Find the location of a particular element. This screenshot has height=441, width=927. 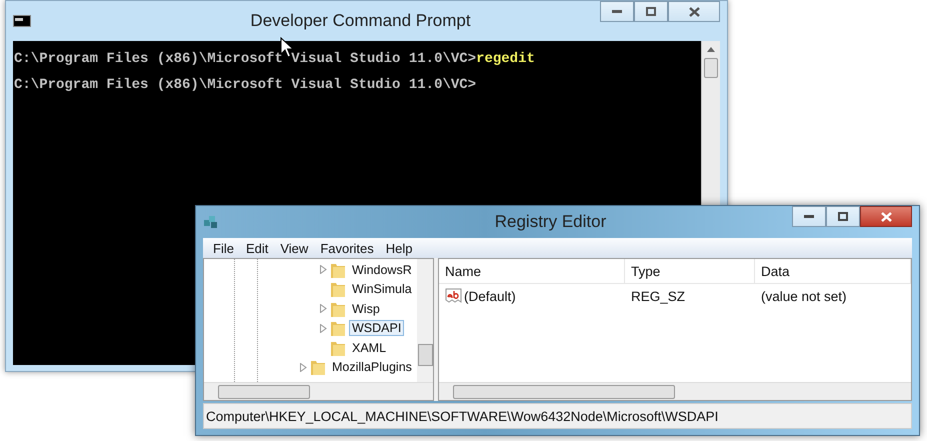

scrollbar-thumb is located at coordinates (711, 68).